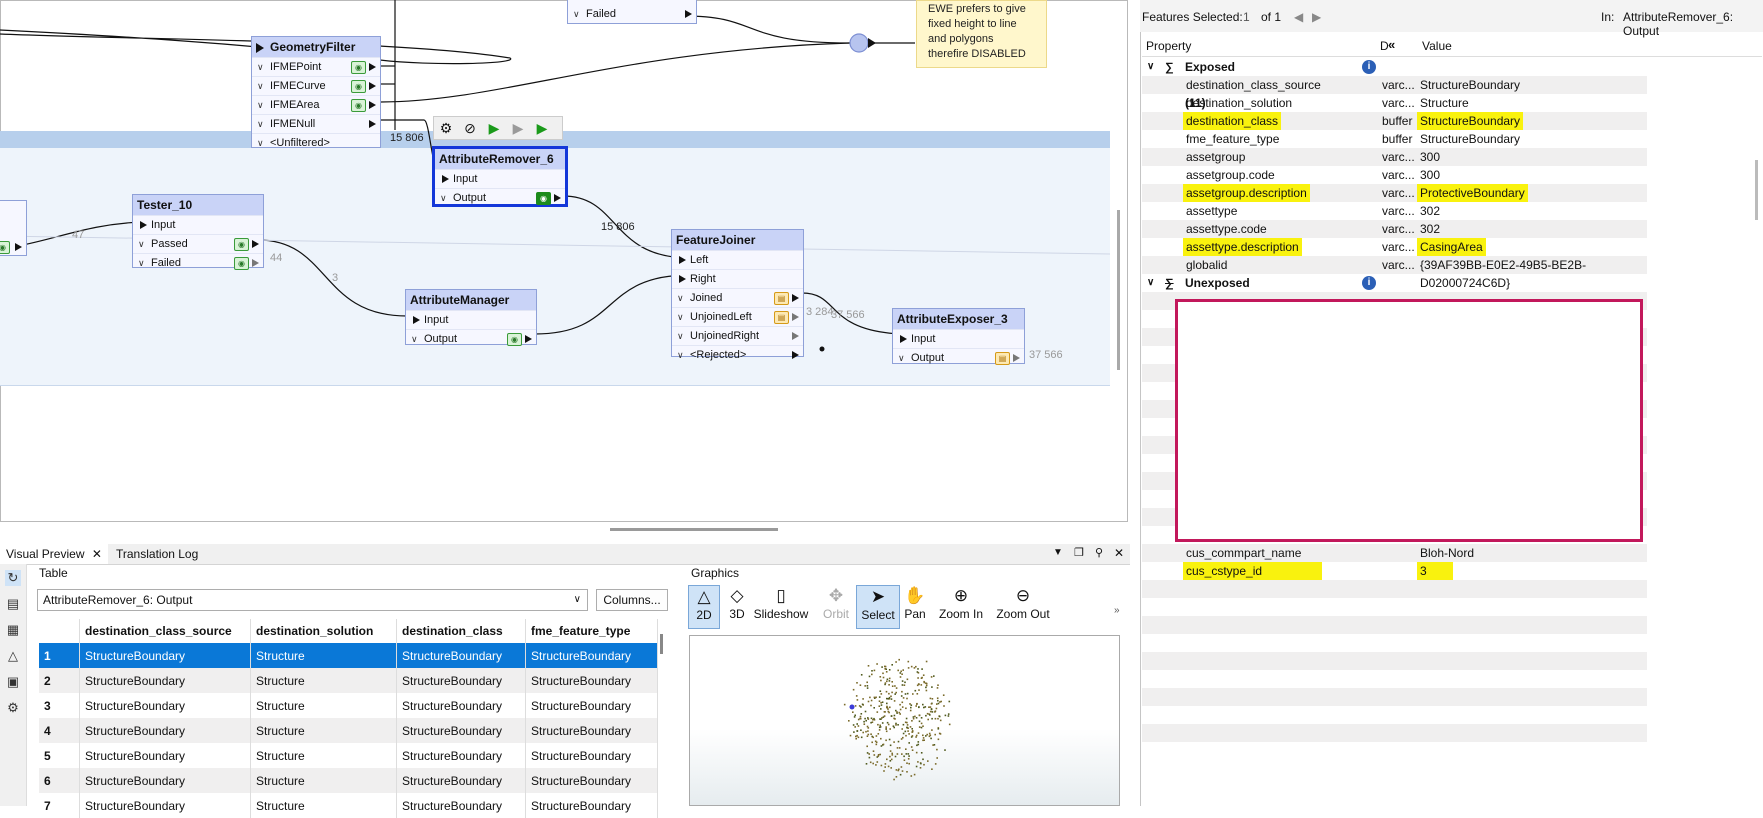 Image resolution: width=1763 pixels, height=818 pixels. What do you see at coordinates (97, 554) in the screenshot?
I see `close-icon: ✕` at bounding box center [97, 554].